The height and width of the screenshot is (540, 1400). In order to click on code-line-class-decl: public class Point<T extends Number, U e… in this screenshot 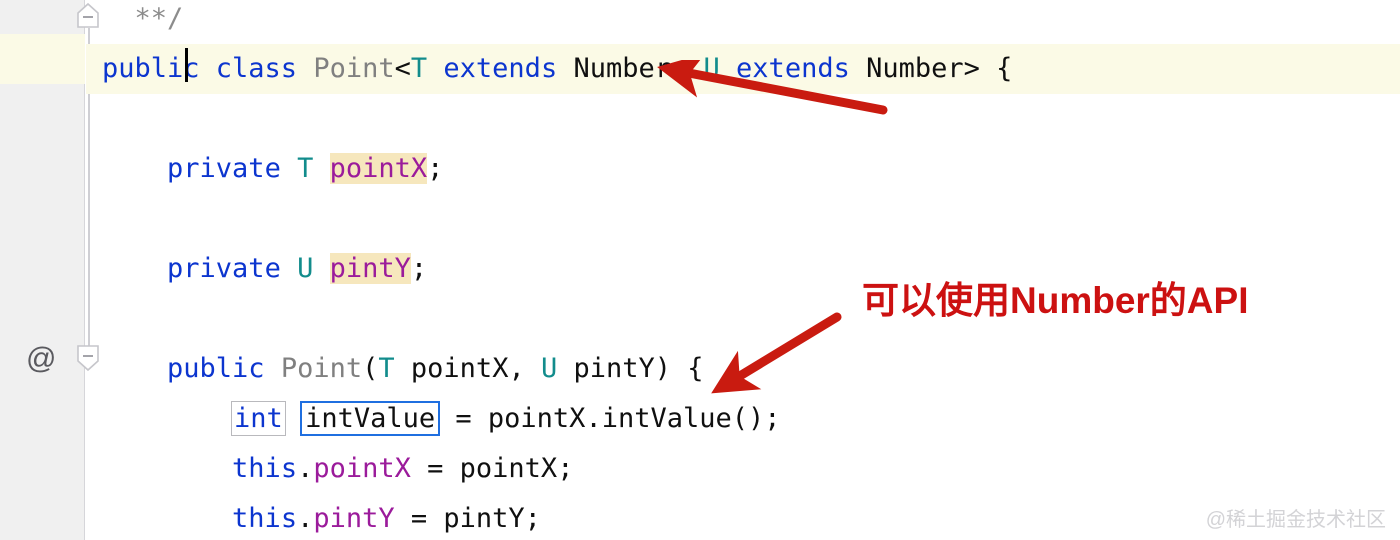, I will do `click(743, 69)`.